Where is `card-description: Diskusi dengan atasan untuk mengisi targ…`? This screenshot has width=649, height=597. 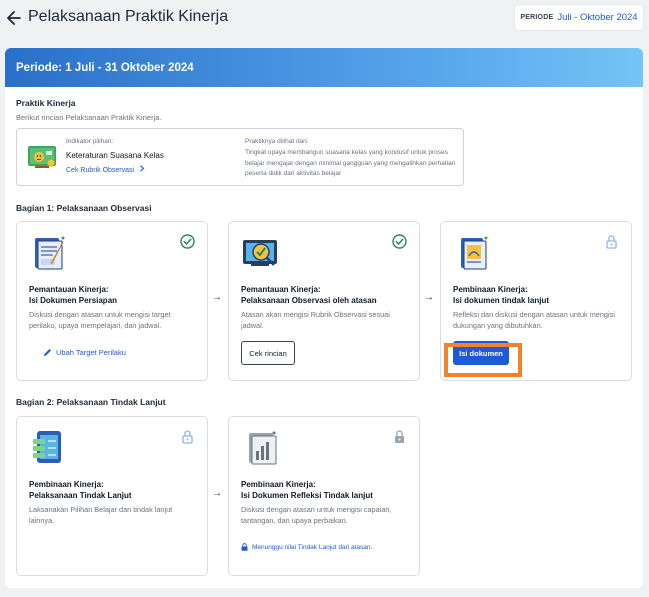
card-description: Diskusi dengan atasan untuk mengisi targ… is located at coordinates (100, 320).